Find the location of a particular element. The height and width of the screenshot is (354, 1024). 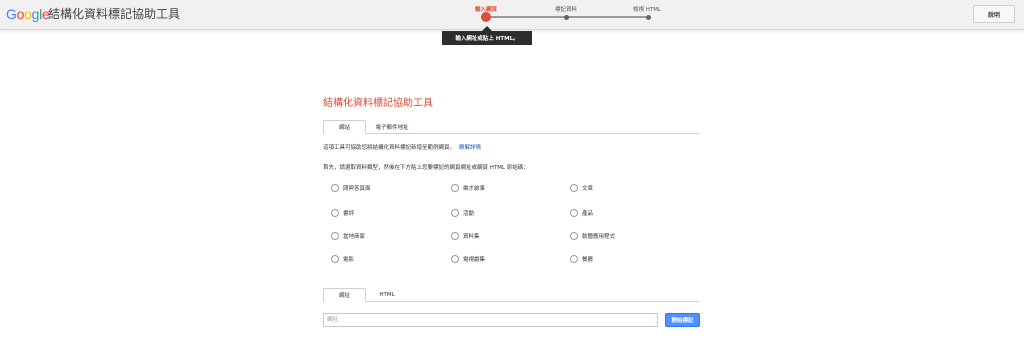

description: 這項工具可協助您將結構化資料標記新增至範例網頁。 瞭解詳情 is located at coordinates (402, 147).